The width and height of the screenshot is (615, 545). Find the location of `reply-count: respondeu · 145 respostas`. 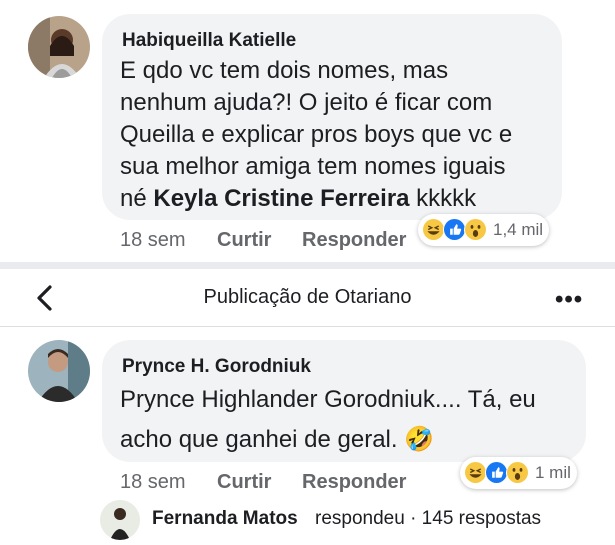

reply-count: respondeu · 145 respostas is located at coordinates (428, 518).